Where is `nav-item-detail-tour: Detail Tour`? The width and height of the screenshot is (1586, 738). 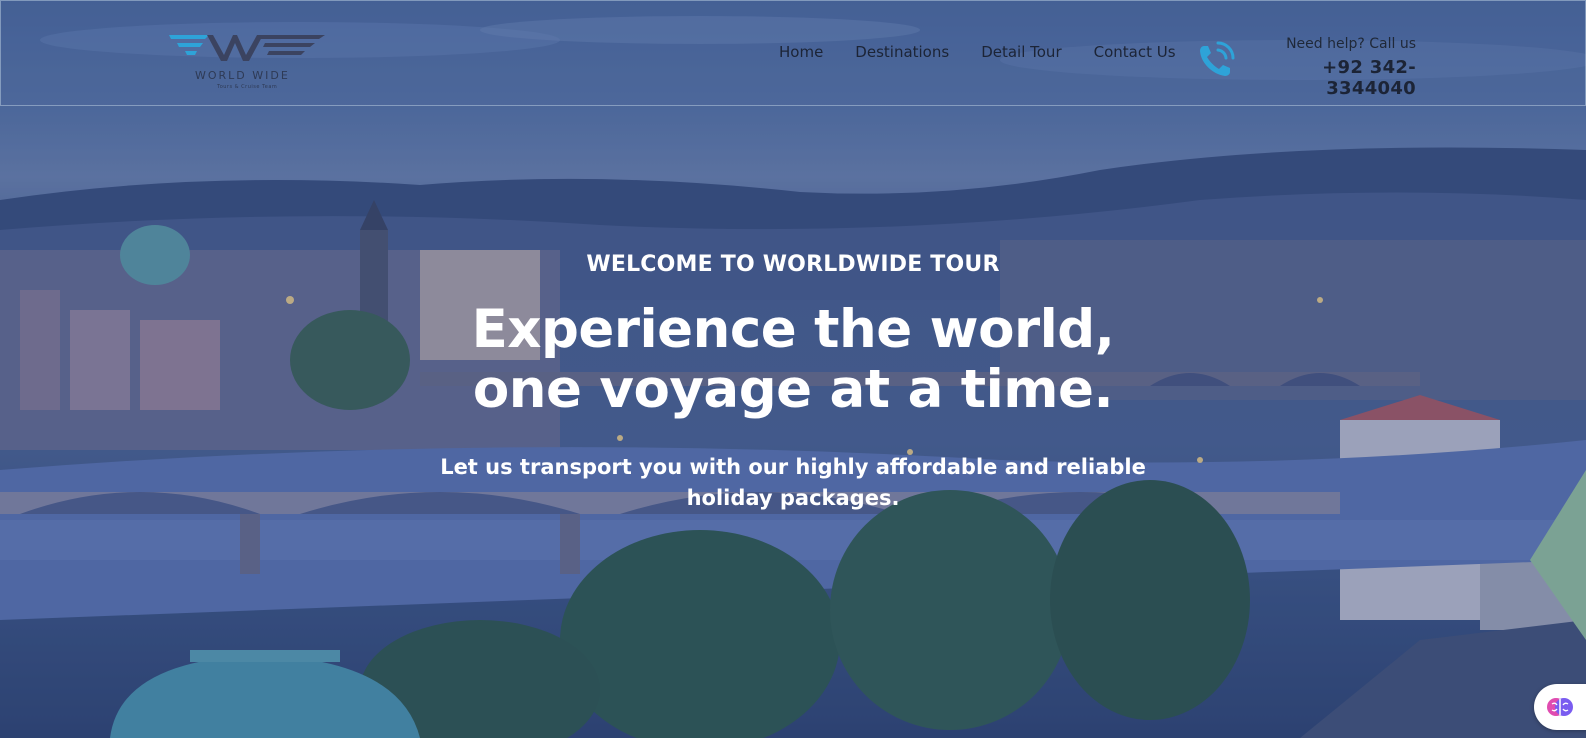
nav-item-detail-tour: Detail Tour is located at coordinates (1021, 52).